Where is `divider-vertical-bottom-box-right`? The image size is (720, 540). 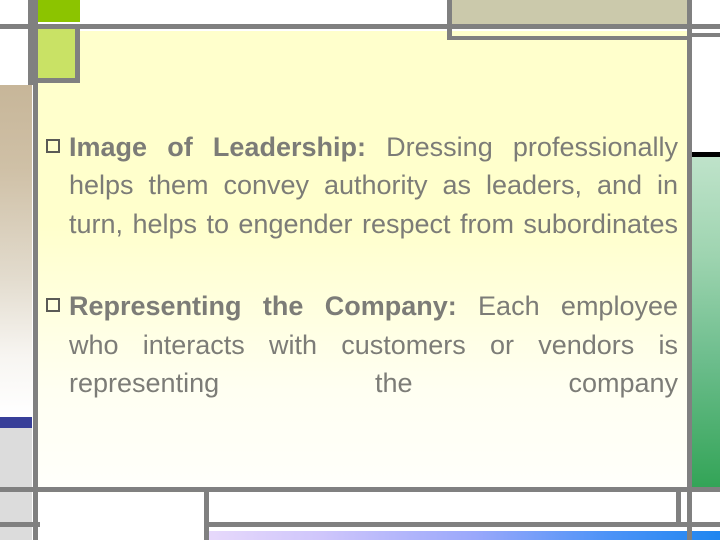 divider-vertical-bottom-box-right is located at coordinates (678, 507).